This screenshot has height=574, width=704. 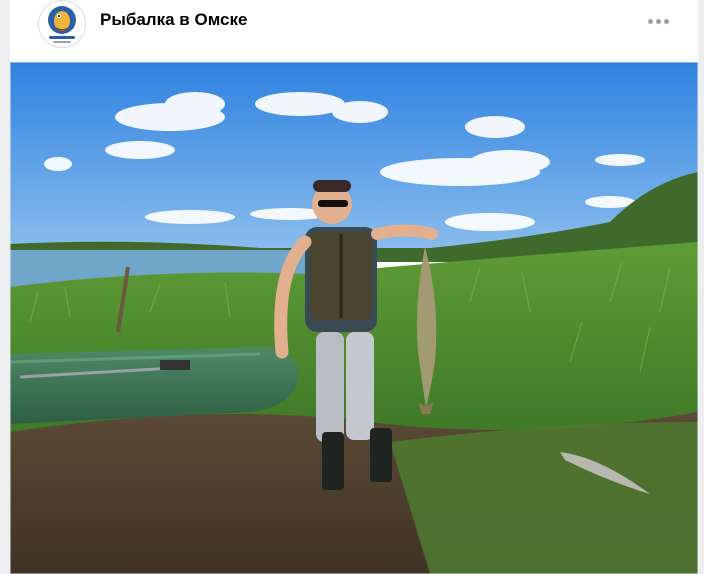 I want to click on more-dots-icon, so click(x=650, y=21).